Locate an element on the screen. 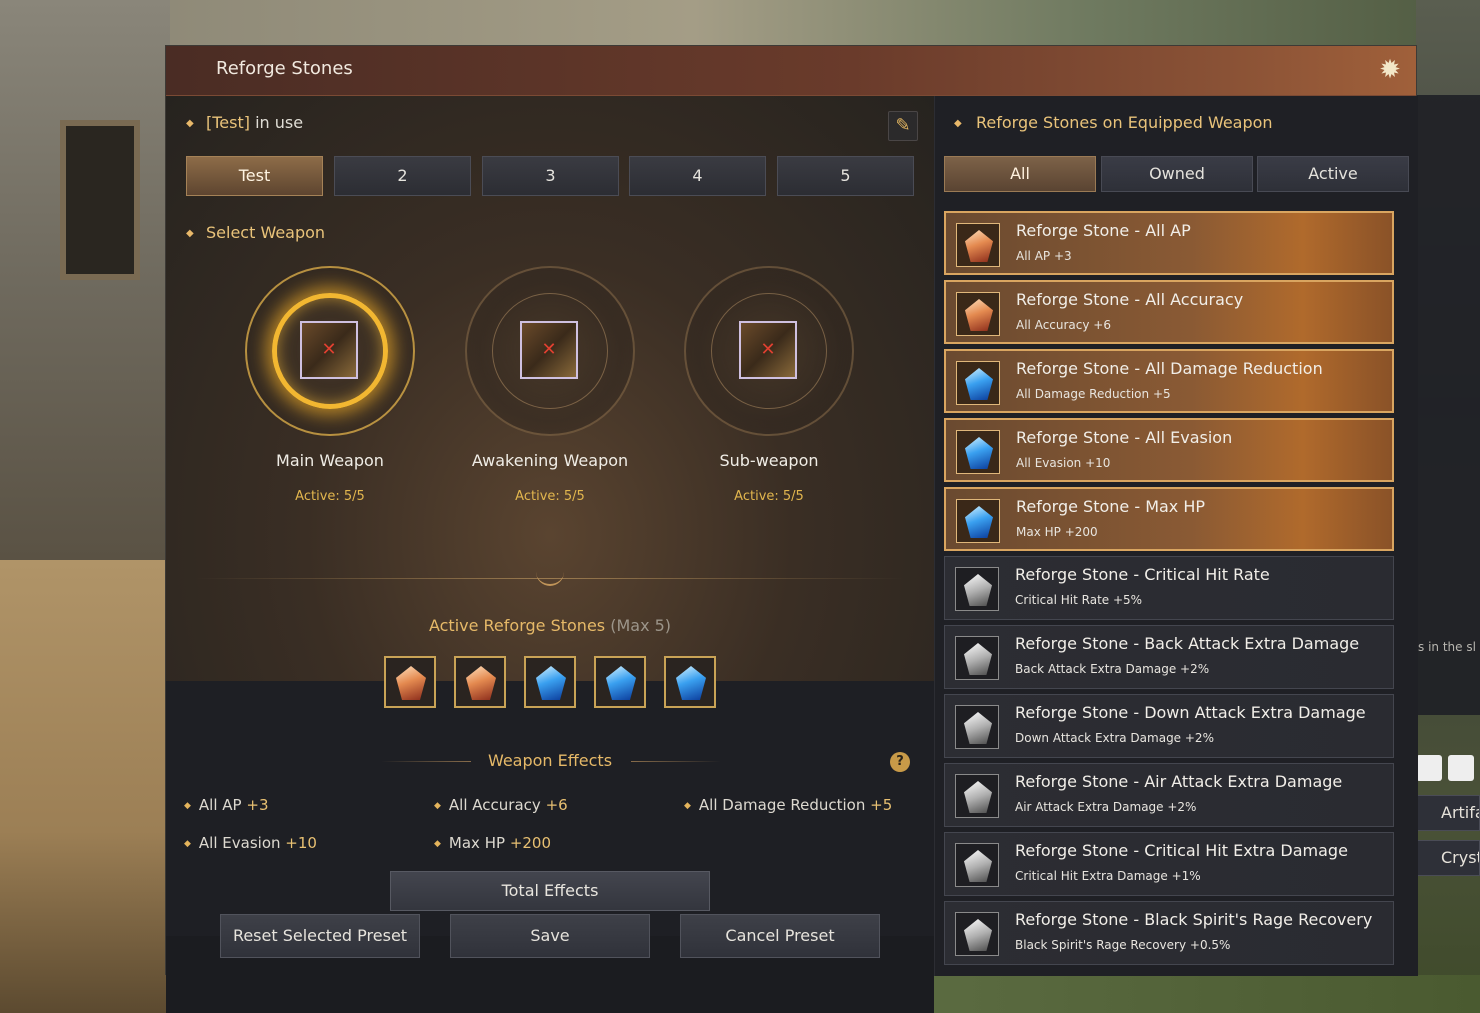 The width and height of the screenshot is (1480, 1013). stone-name: Reforge Stone - All Accuracy is located at coordinates (1130, 299).